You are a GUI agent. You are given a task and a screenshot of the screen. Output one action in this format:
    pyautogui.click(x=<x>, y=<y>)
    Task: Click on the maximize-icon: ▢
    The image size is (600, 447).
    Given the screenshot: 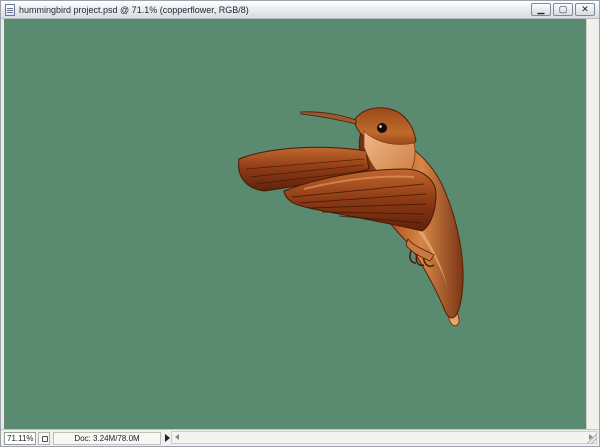 What is the action you would take?
    pyautogui.click(x=563, y=9)
    